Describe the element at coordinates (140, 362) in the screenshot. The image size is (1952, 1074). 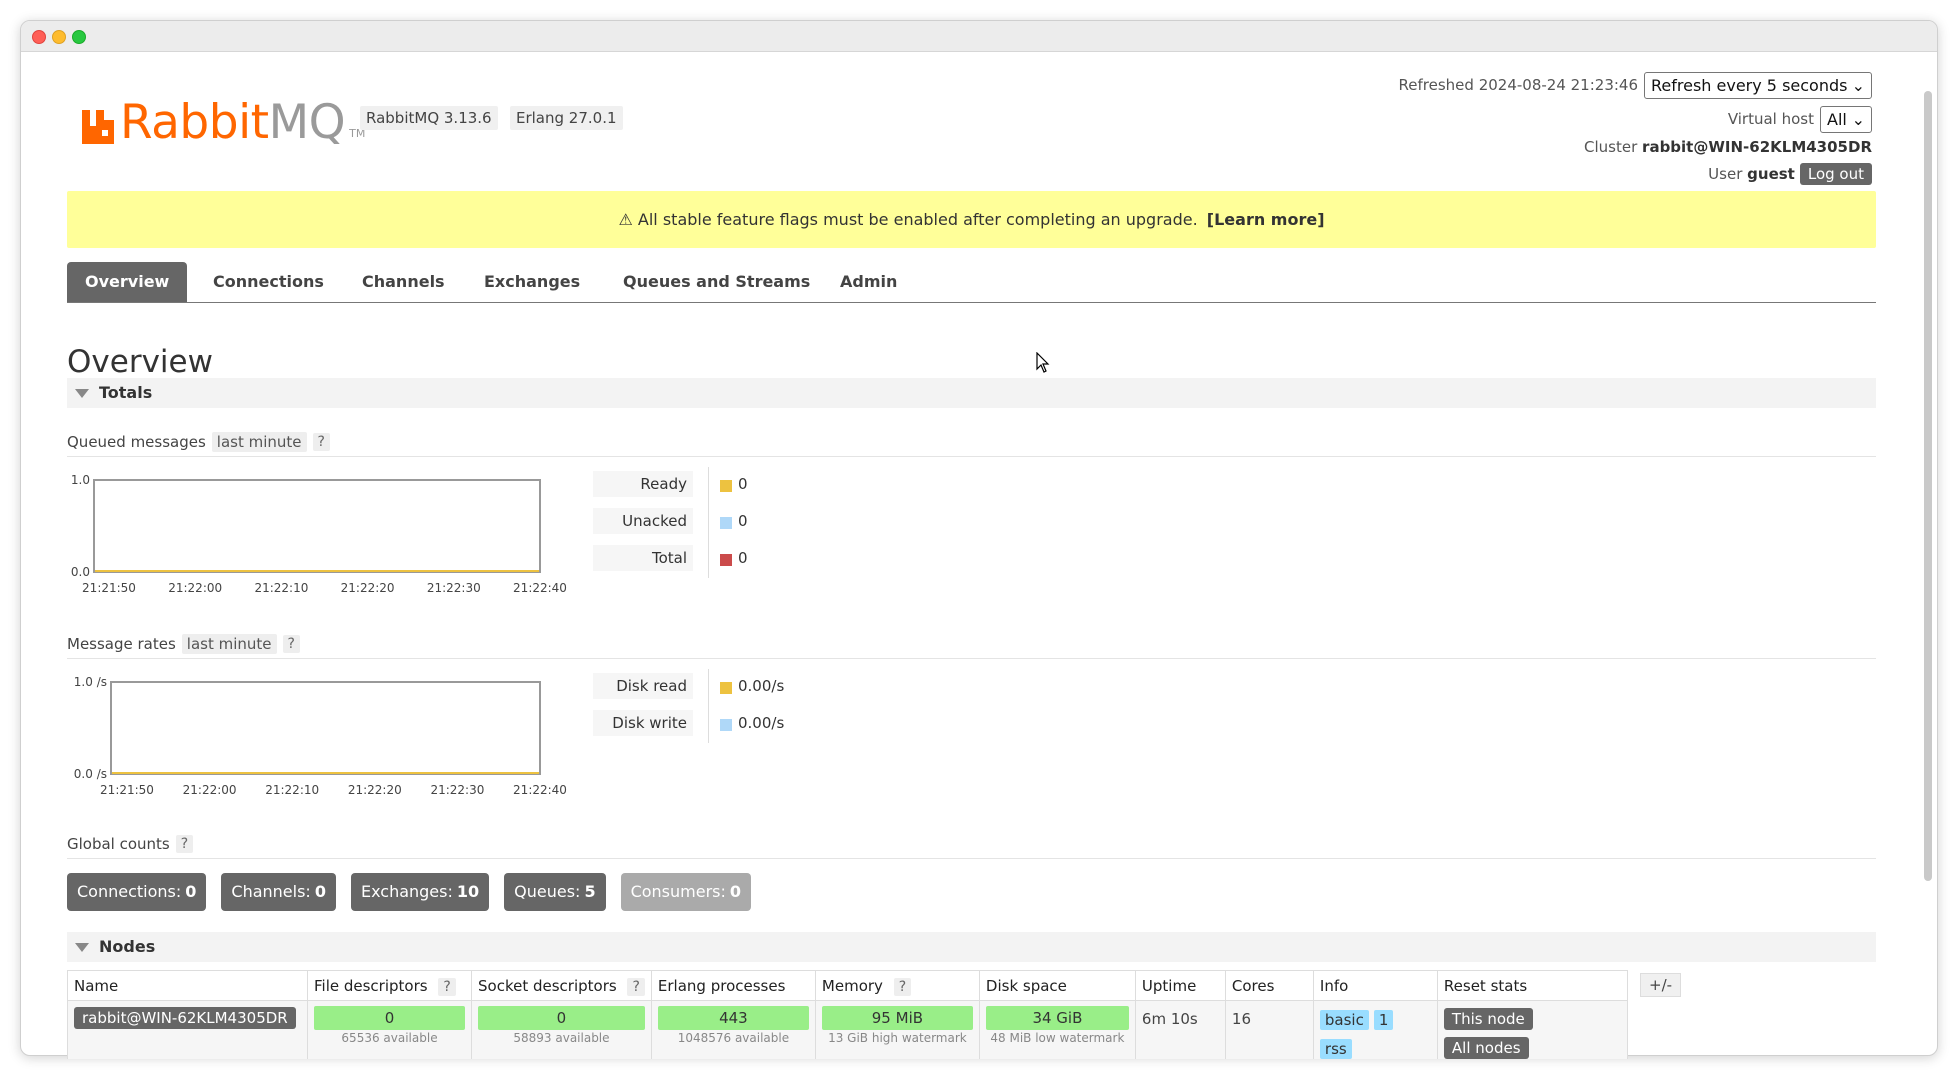
I see `page-title: Overview` at that location.